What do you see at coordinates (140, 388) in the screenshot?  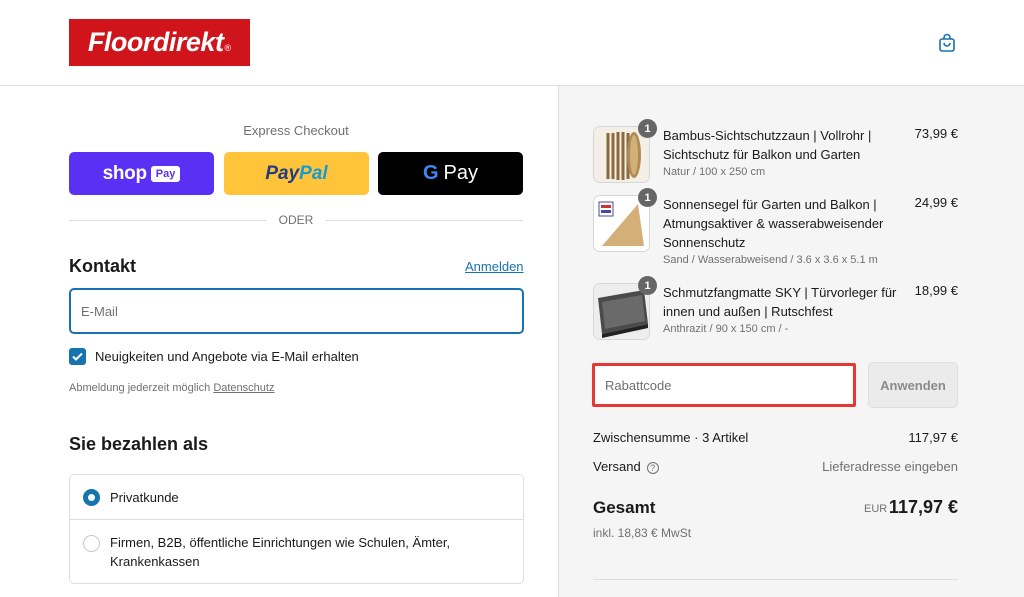 I see `unsubscribe-text: Abmeldung jederzeit möglich` at bounding box center [140, 388].